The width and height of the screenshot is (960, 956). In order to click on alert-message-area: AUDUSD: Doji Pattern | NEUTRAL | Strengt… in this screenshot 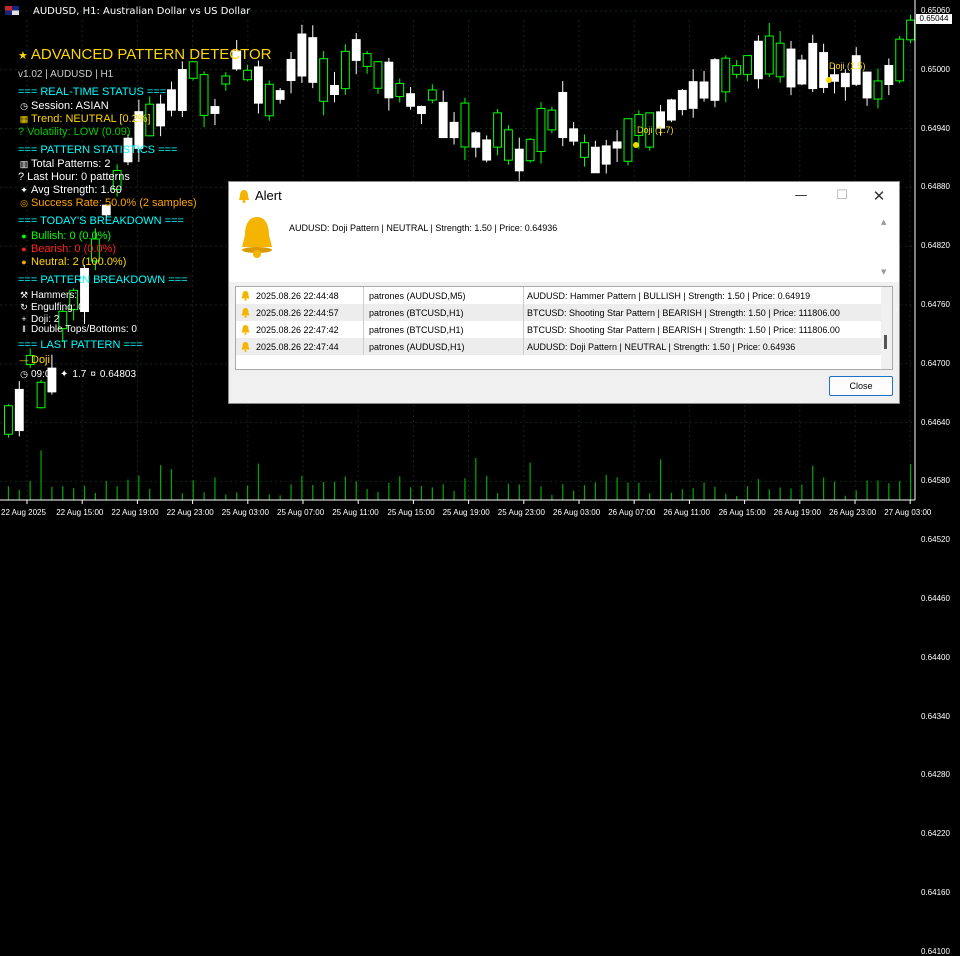, I will do `click(564, 246)`.